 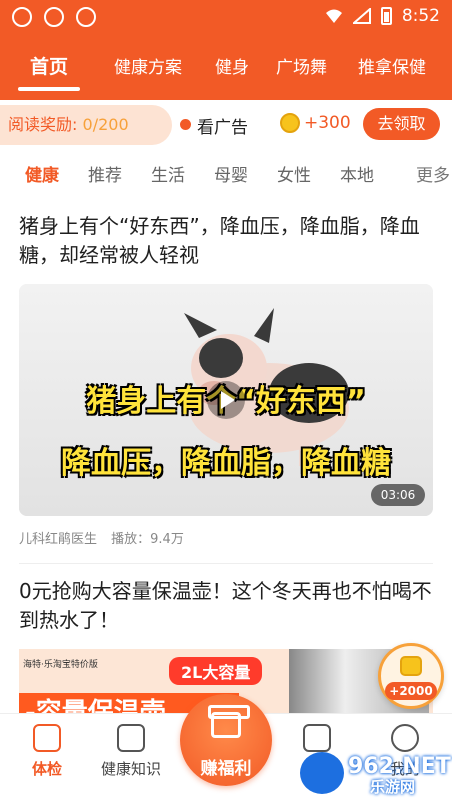 What do you see at coordinates (361, 16) in the screenshot?
I see `signal-icon` at bounding box center [361, 16].